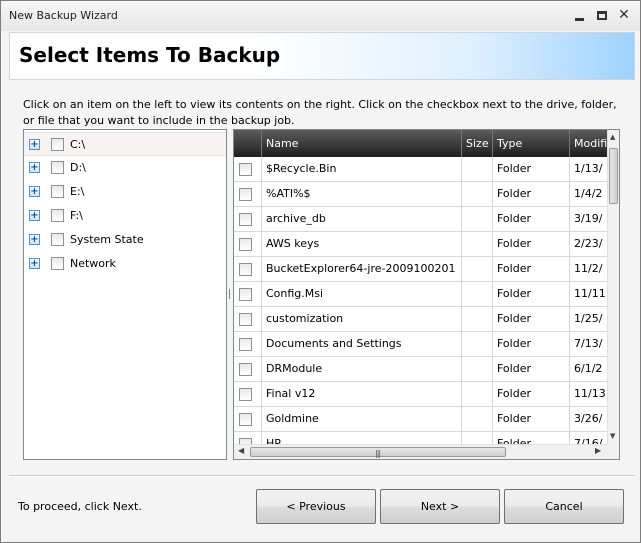 The height and width of the screenshot is (543, 641). I want to click on list-item: Documents and Settings Folder 7/13/, so click(420, 344).